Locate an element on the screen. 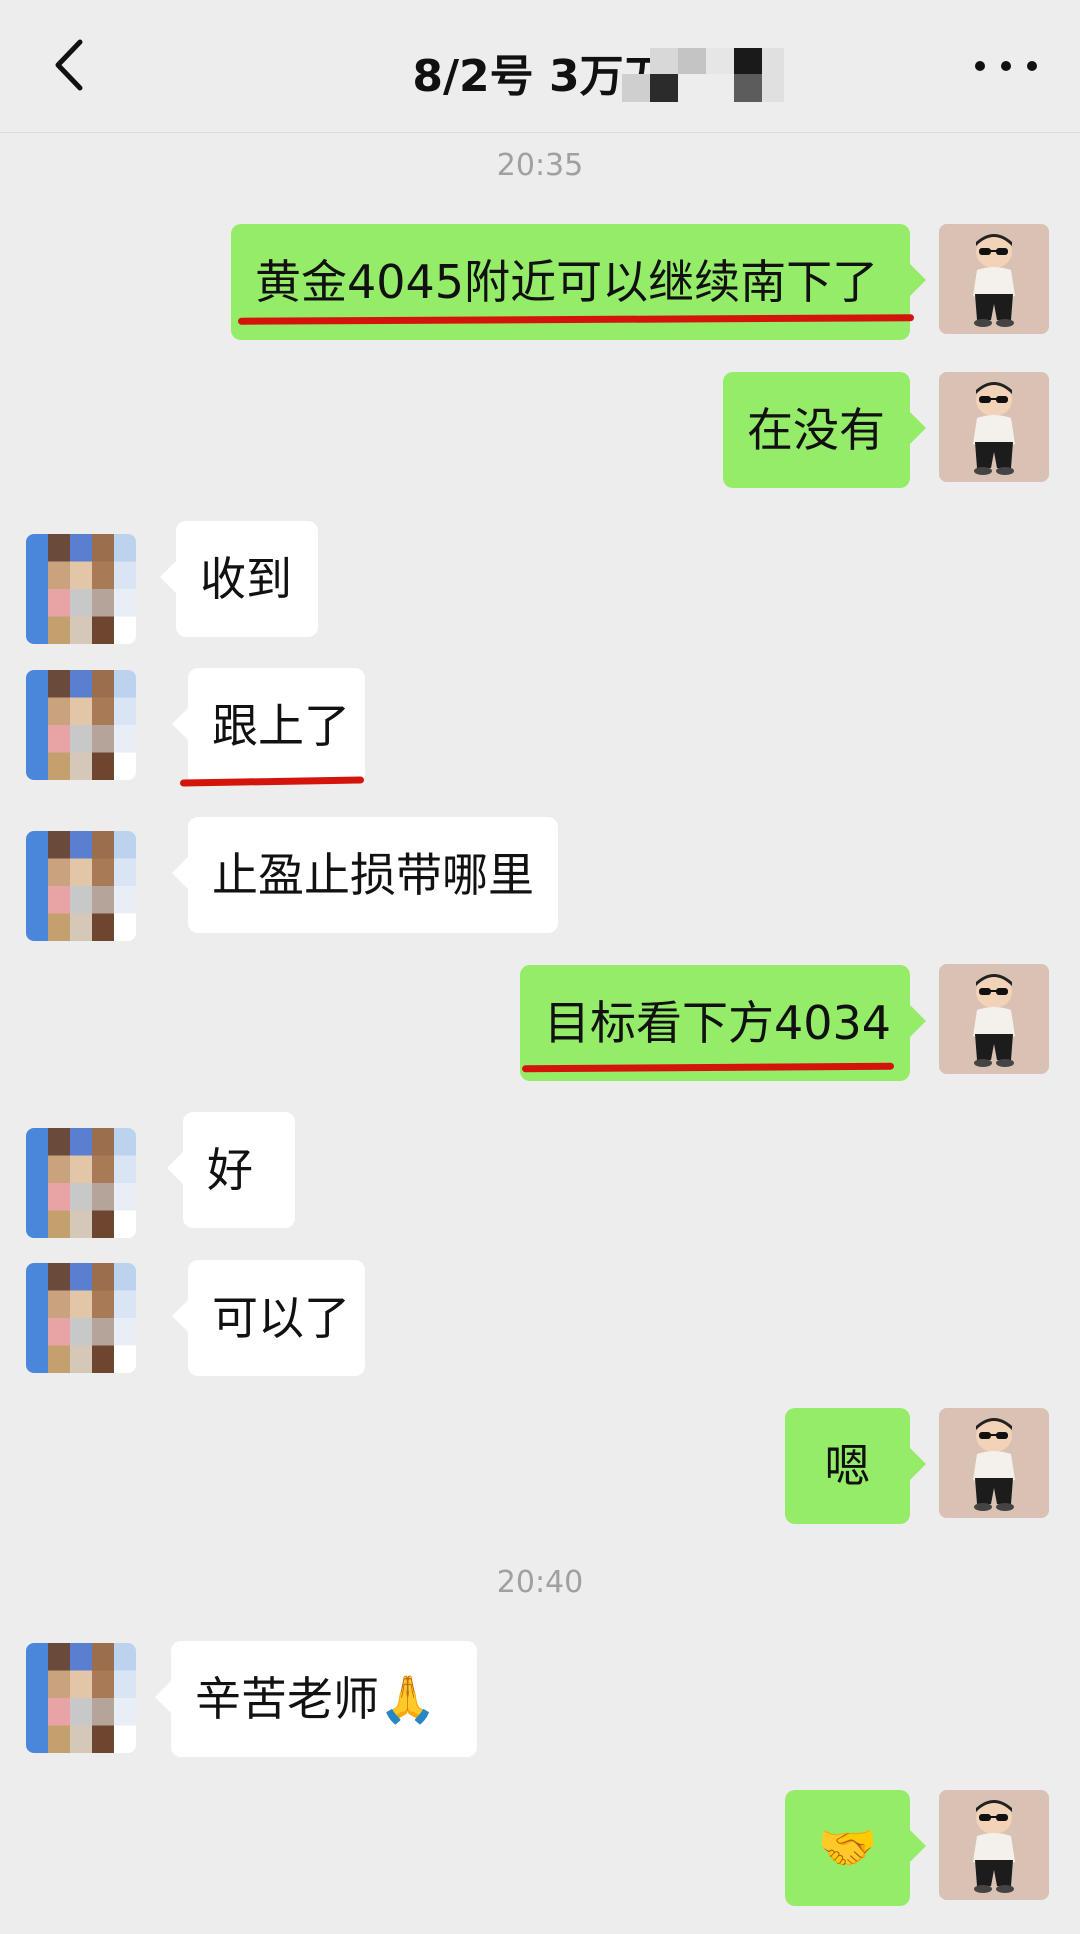 This screenshot has height=1934, width=1080. redacted-name-mosaic is located at coordinates (703, 75).